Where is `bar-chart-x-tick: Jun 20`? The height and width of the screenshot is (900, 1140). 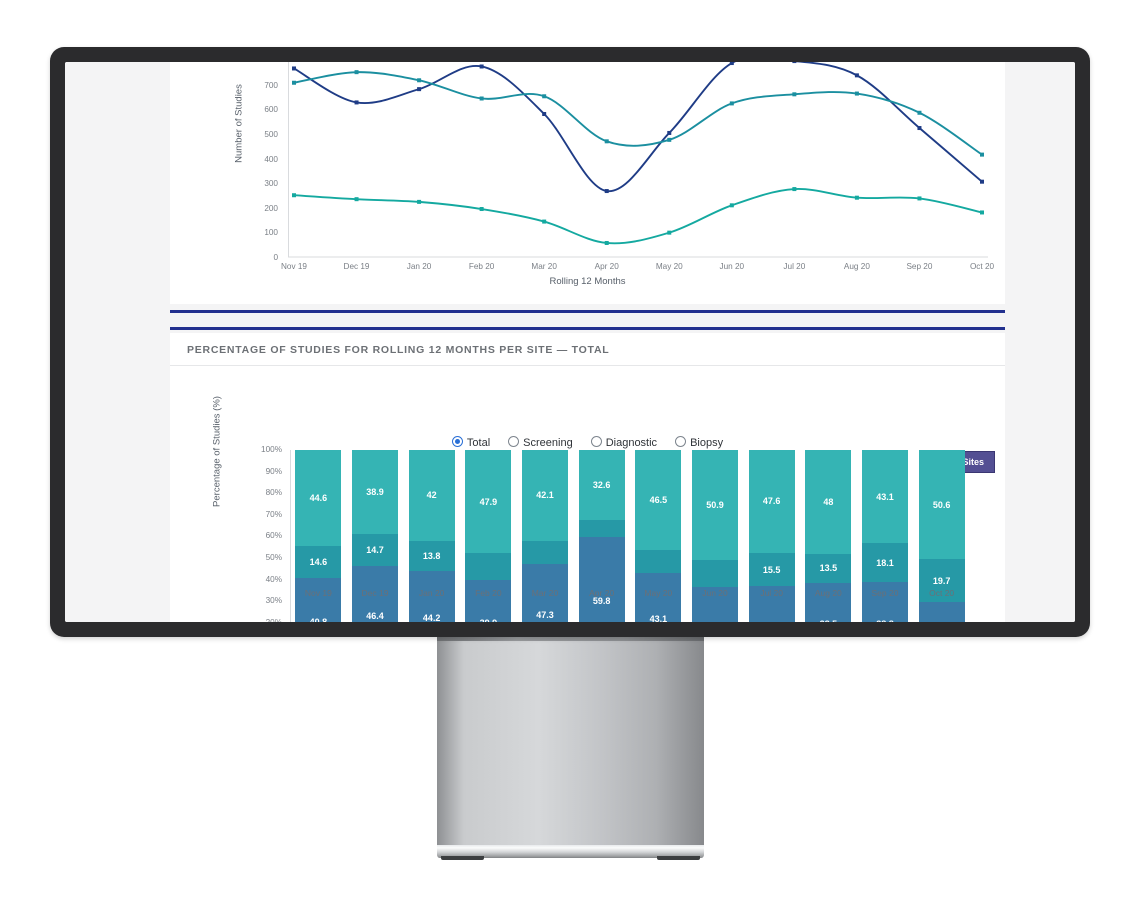 bar-chart-x-tick: Jun 20 is located at coordinates (715, 593).